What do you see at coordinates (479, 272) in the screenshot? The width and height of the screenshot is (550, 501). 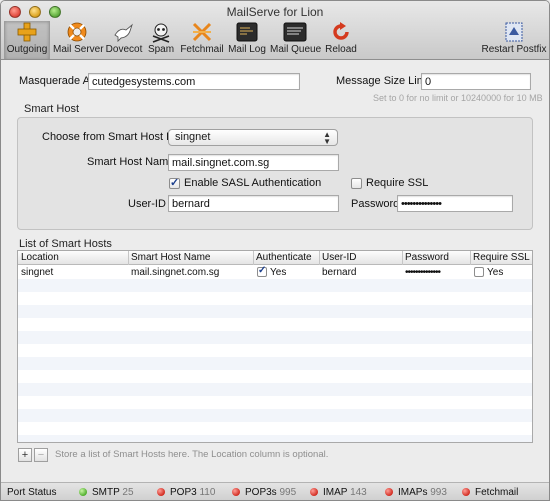 I see `cell-ssl-checkbox` at bounding box center [479, 272].